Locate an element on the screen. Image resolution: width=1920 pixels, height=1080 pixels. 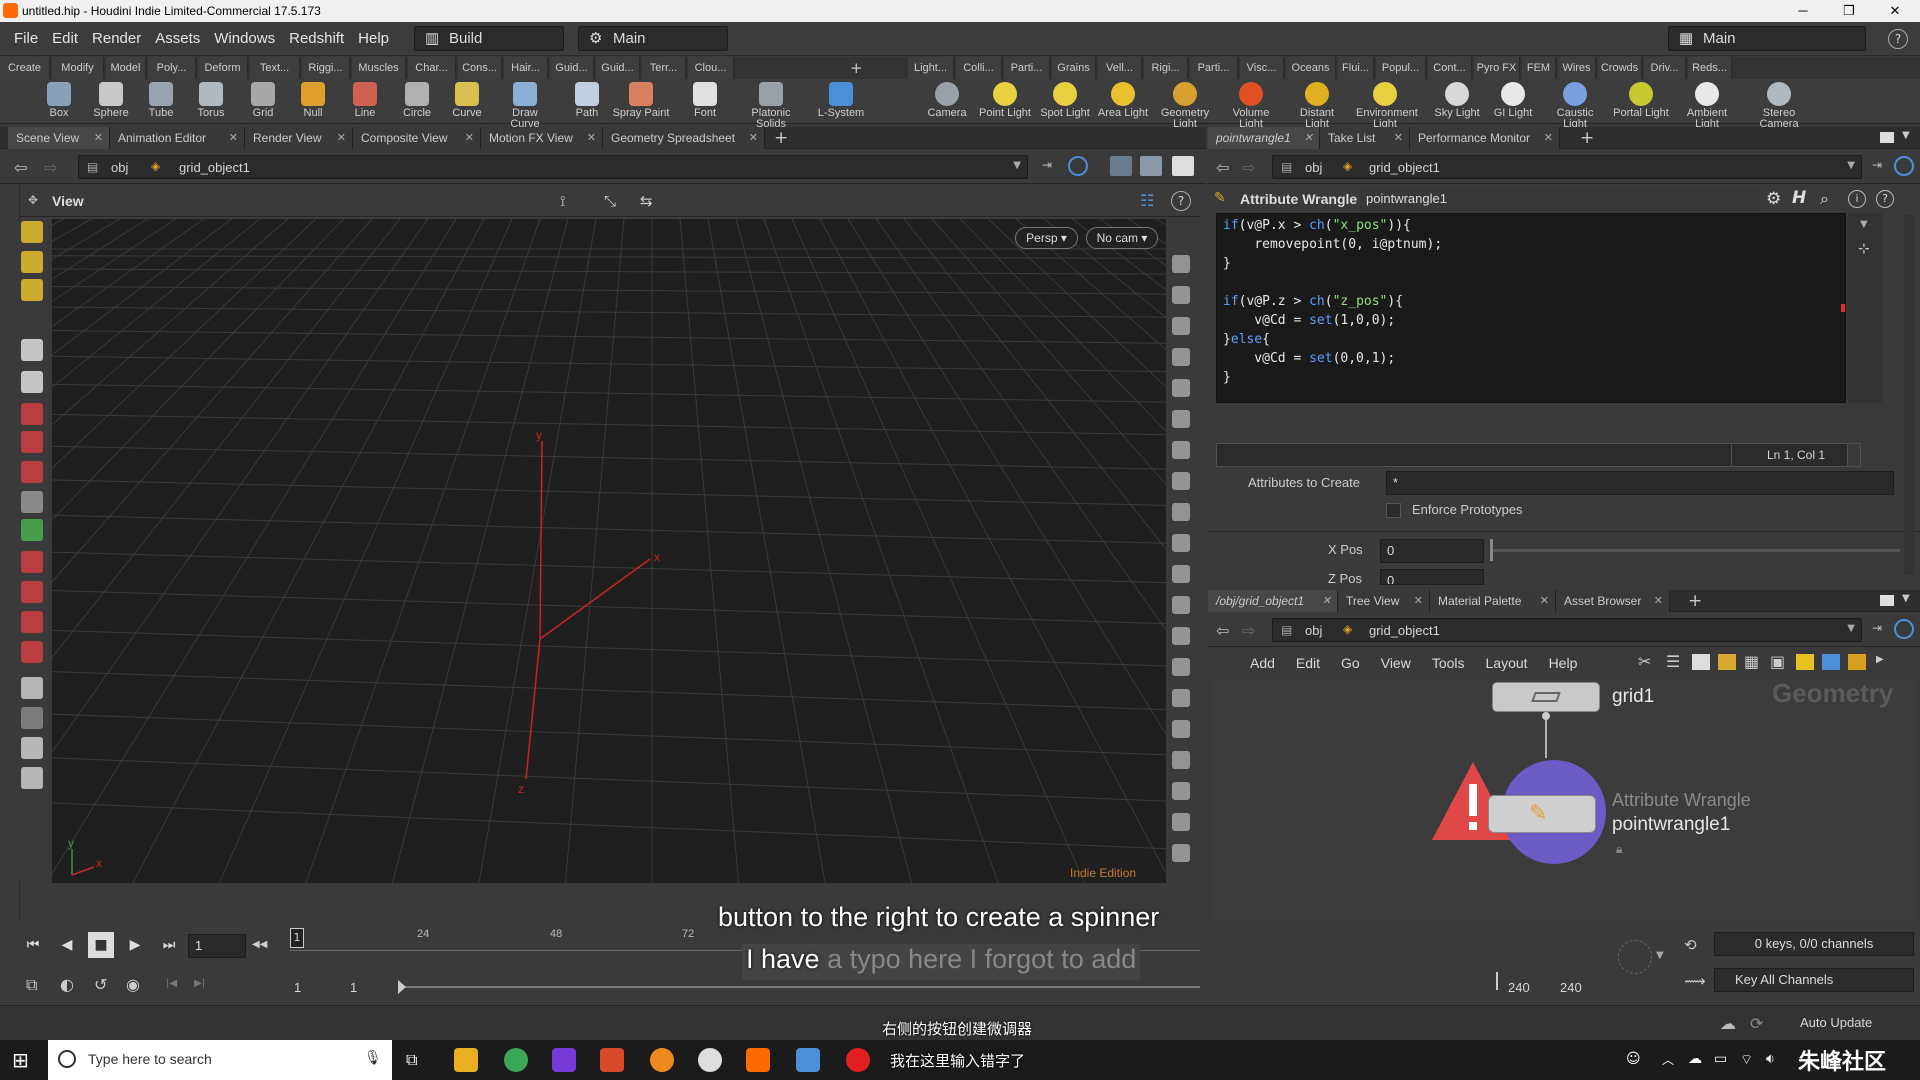
grid1-node is located at coordinates (1546, 697).